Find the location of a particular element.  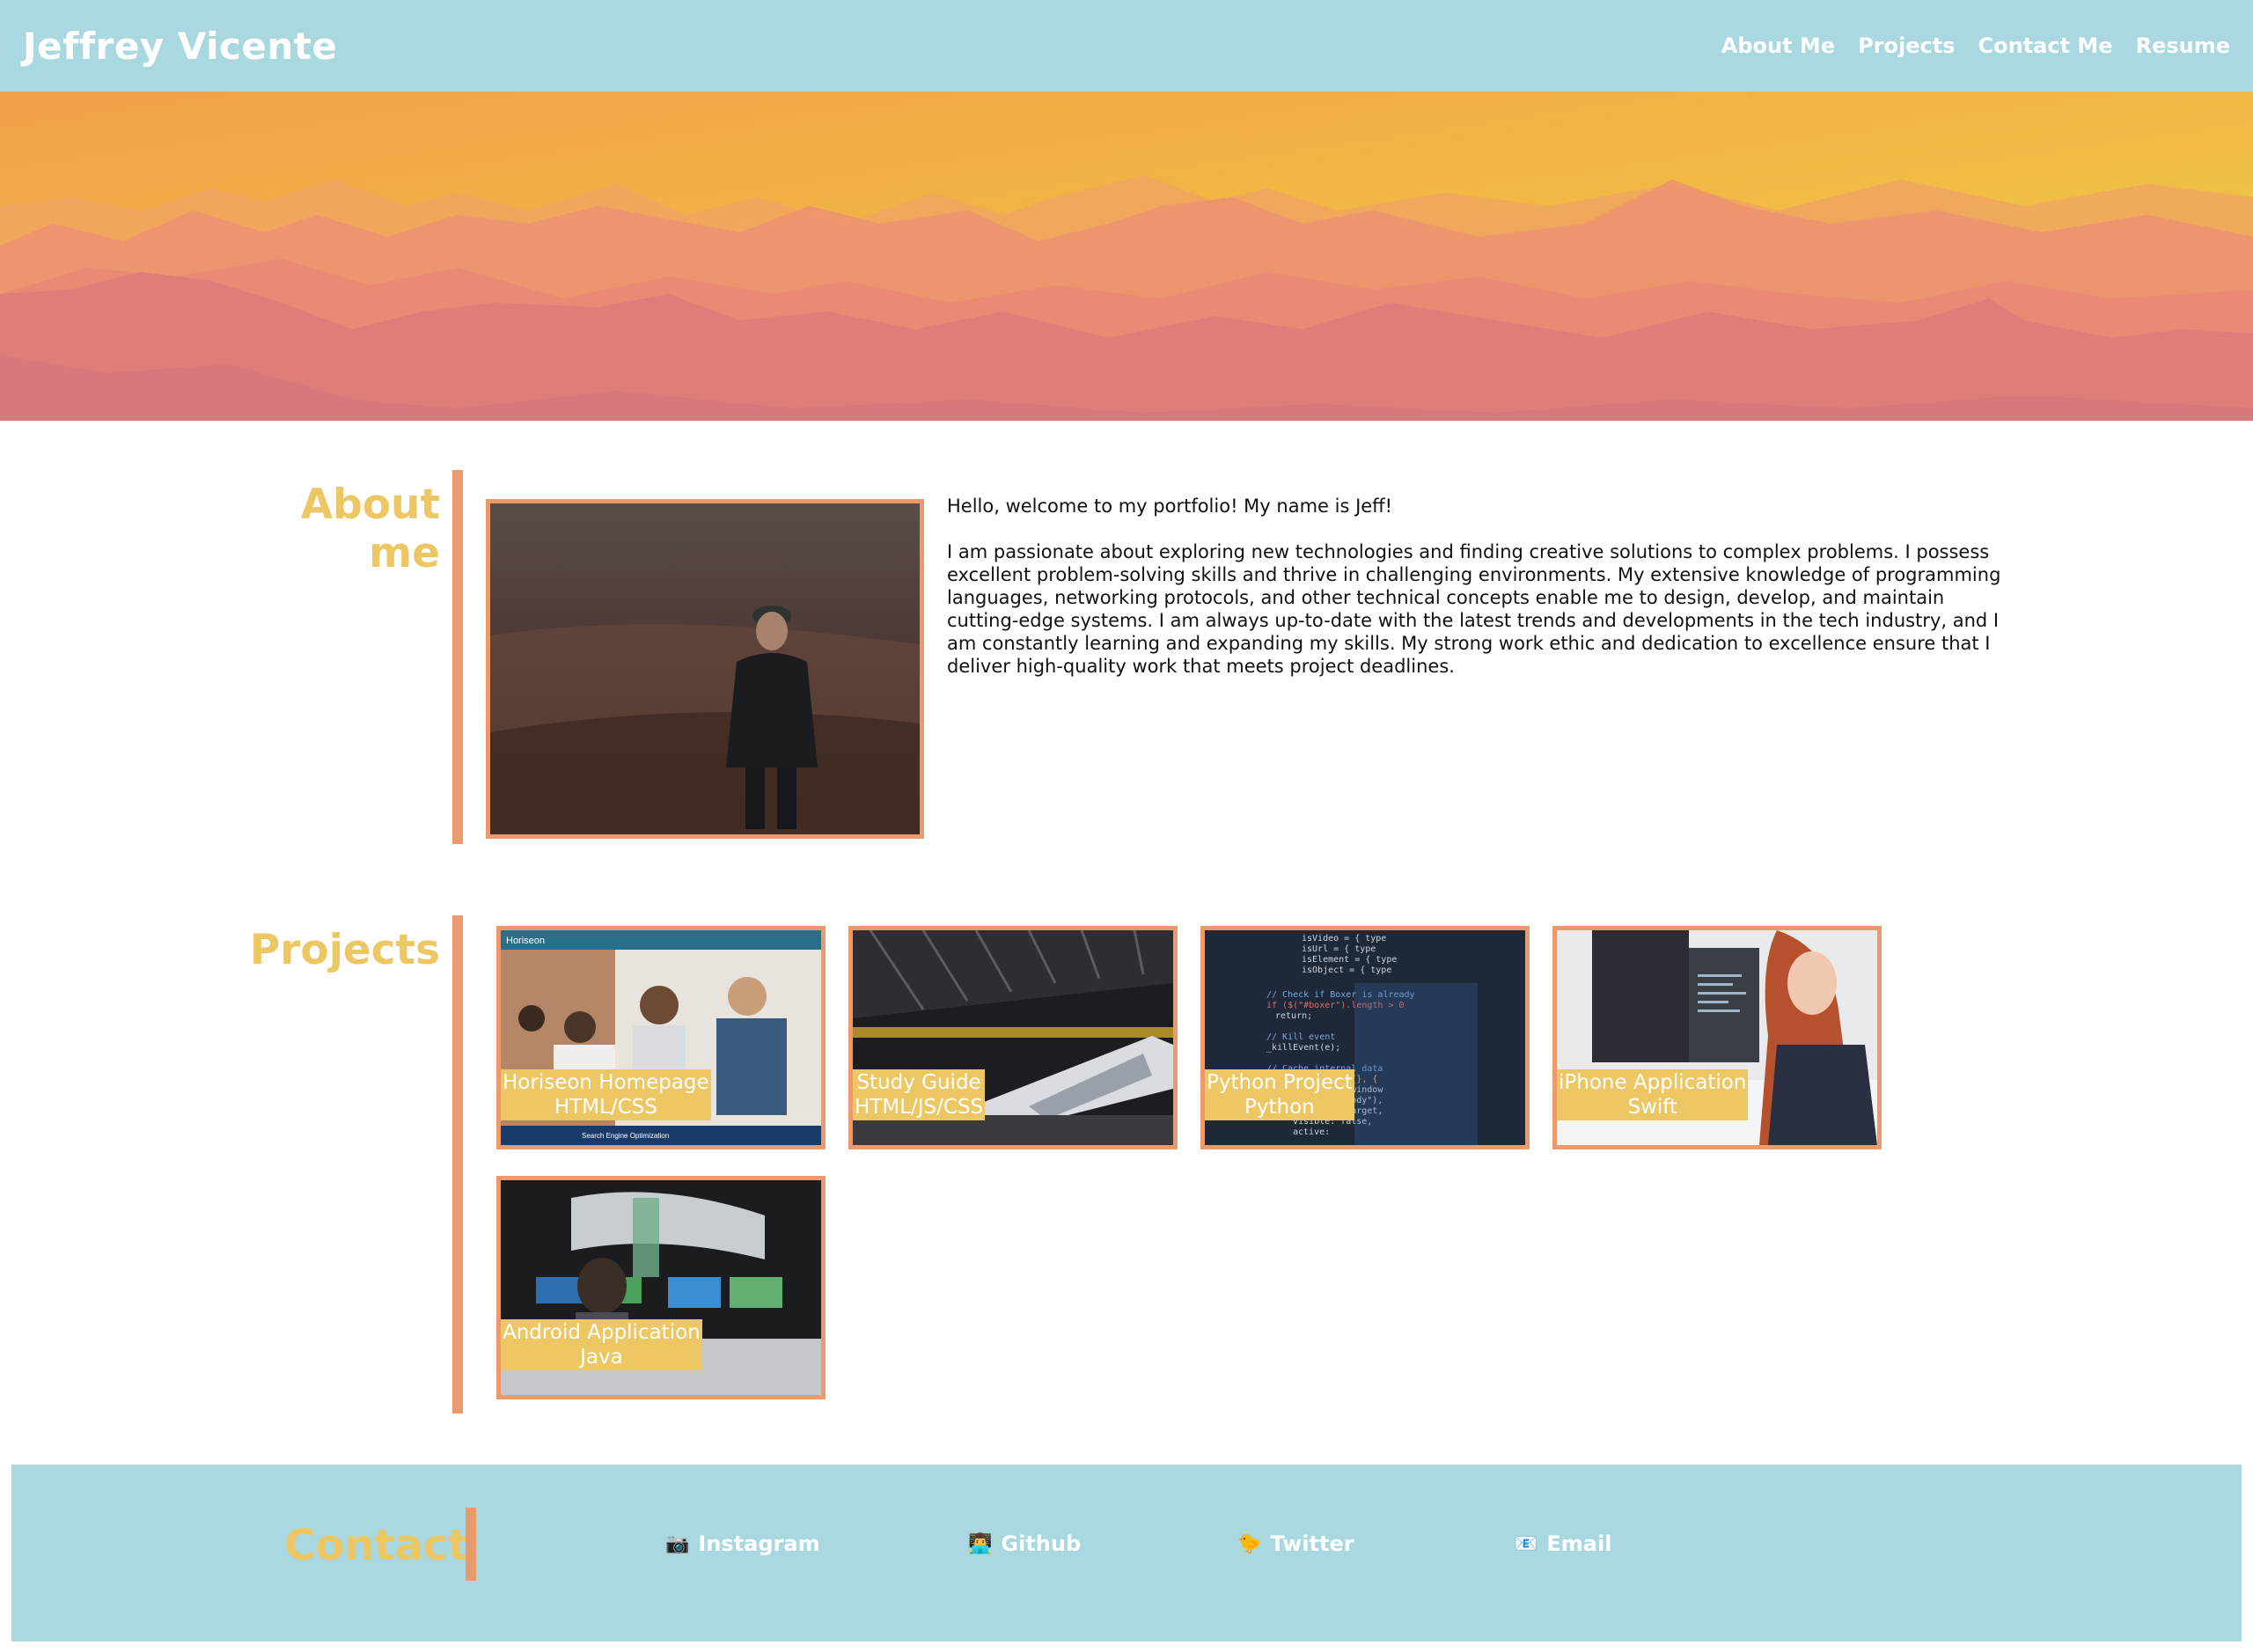

email-link: 📧 Email is located at coordinates (1563, 1543).